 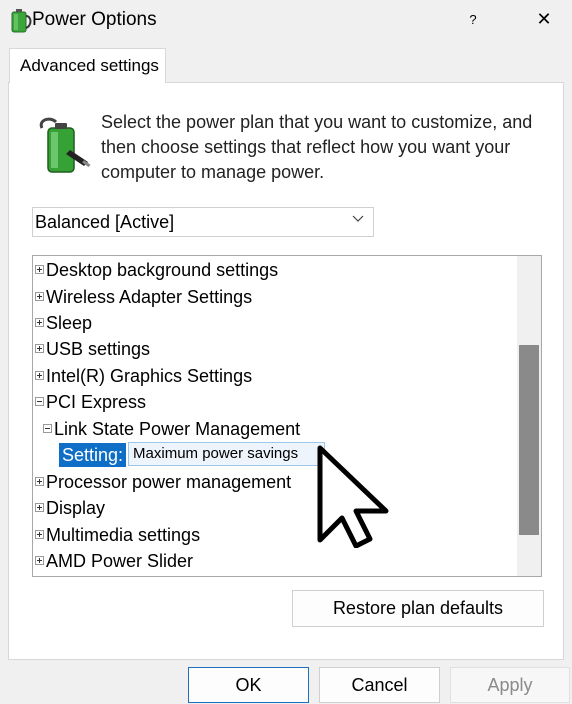 What do you see at coordinates (105, 222) in the screenshot?
I see `power-plan-value: Balanced [Active]` at bounding box center [105, 222].